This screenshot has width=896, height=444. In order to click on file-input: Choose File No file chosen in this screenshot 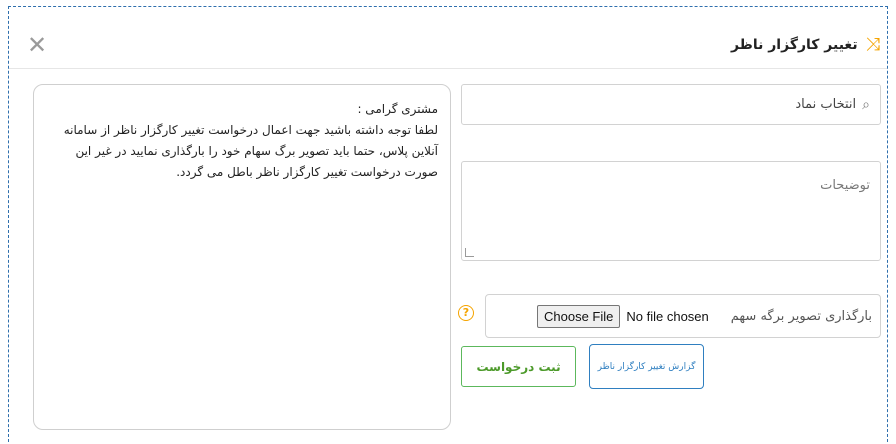, I will do `click(623, 316)`.